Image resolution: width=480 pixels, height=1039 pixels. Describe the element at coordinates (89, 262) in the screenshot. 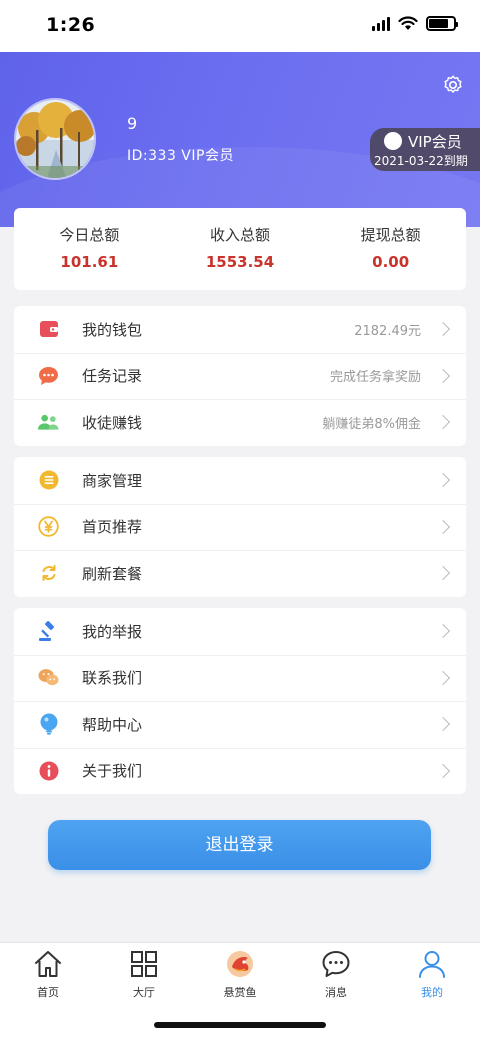

I see `stat-value: 101.61` at that location.